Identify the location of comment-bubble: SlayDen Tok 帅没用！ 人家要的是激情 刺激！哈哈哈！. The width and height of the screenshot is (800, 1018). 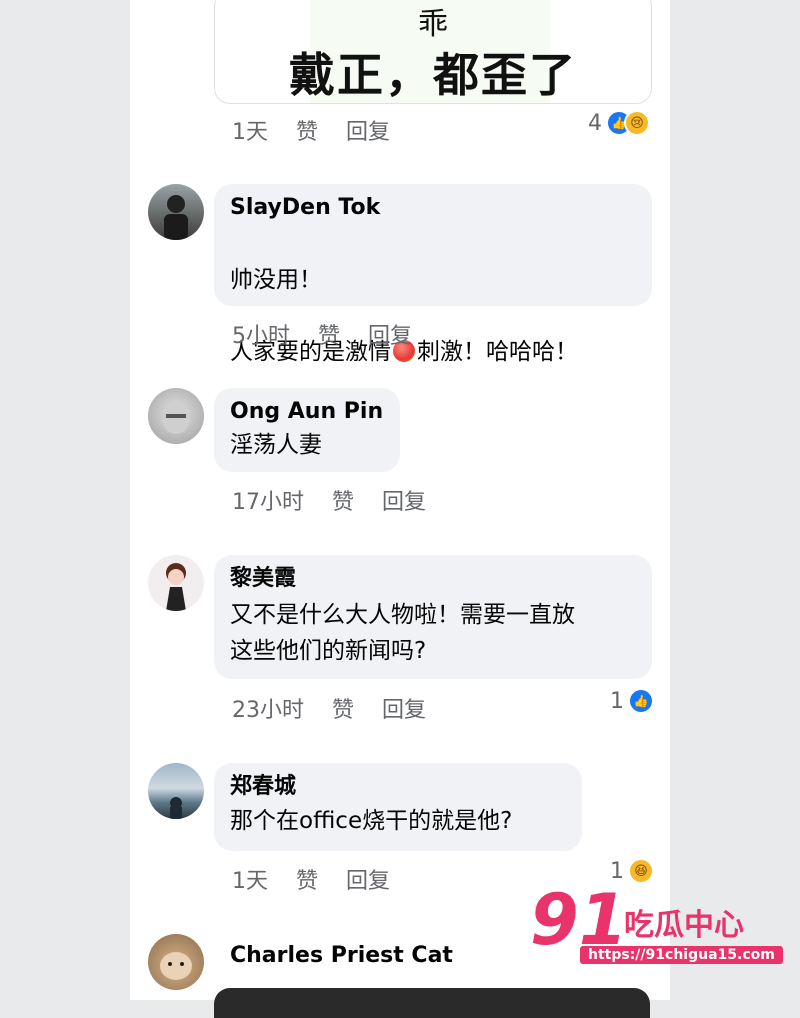
(433, 274).